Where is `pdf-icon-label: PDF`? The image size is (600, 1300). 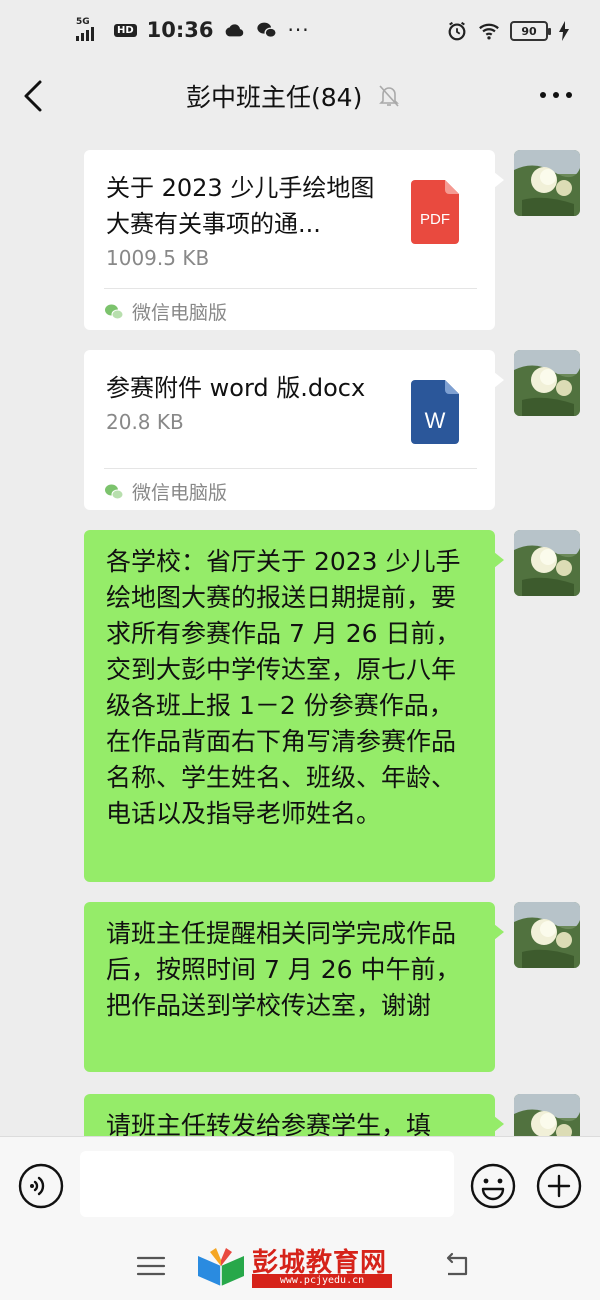 pdf-icon-label: PDF is located at coordinates (435, 219).